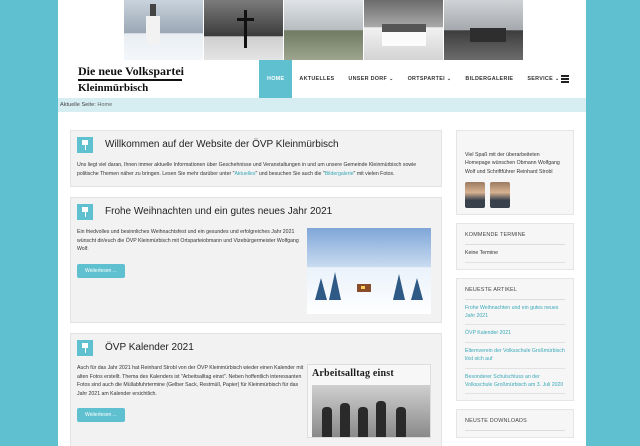 The width and height of the screenshot is (640, 446). Describe the element at coordinates (78, 105) in the screenshot. I see `breadcrumb-prefix: Aktuelle Seite:` at that location.